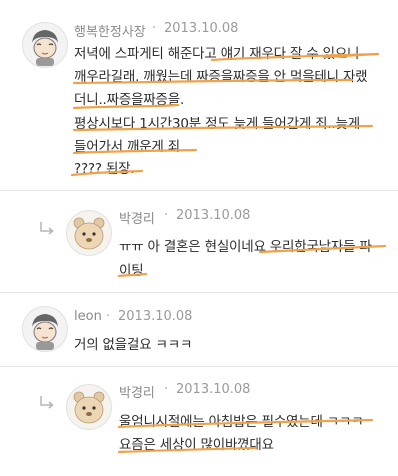 Image resolution: width=398 pixels, height=476 pixels. What do you see at coordinates (133, 345) in the screenshot?
I see `comment-text-line: 거의 없을걸요 ㅋㅋㅋ` at bounding box center [133, 345].